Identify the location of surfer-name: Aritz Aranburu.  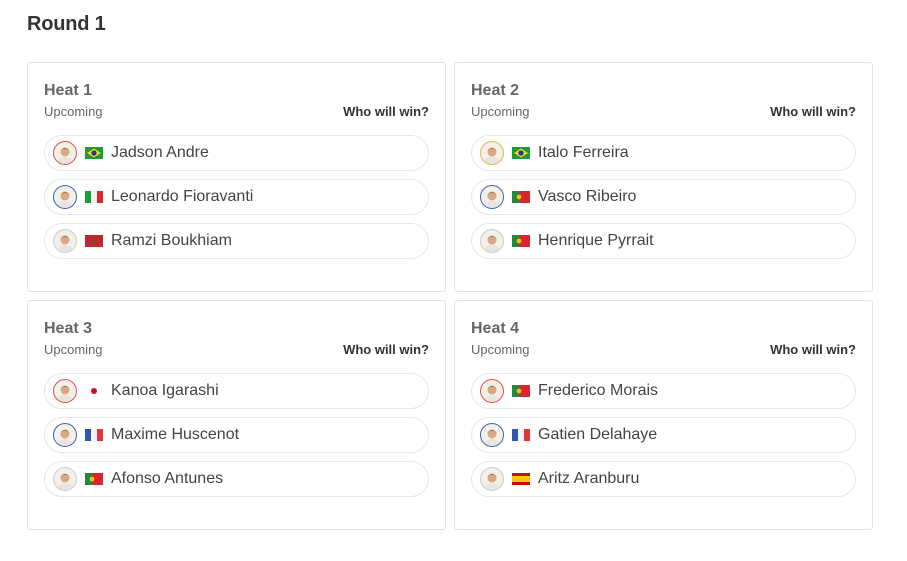
(589, 478).